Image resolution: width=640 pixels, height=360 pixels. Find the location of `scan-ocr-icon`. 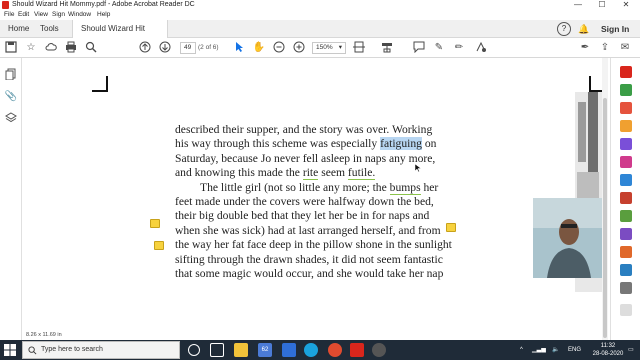

scan-ocr-icon is located at coordinates (626, 216).